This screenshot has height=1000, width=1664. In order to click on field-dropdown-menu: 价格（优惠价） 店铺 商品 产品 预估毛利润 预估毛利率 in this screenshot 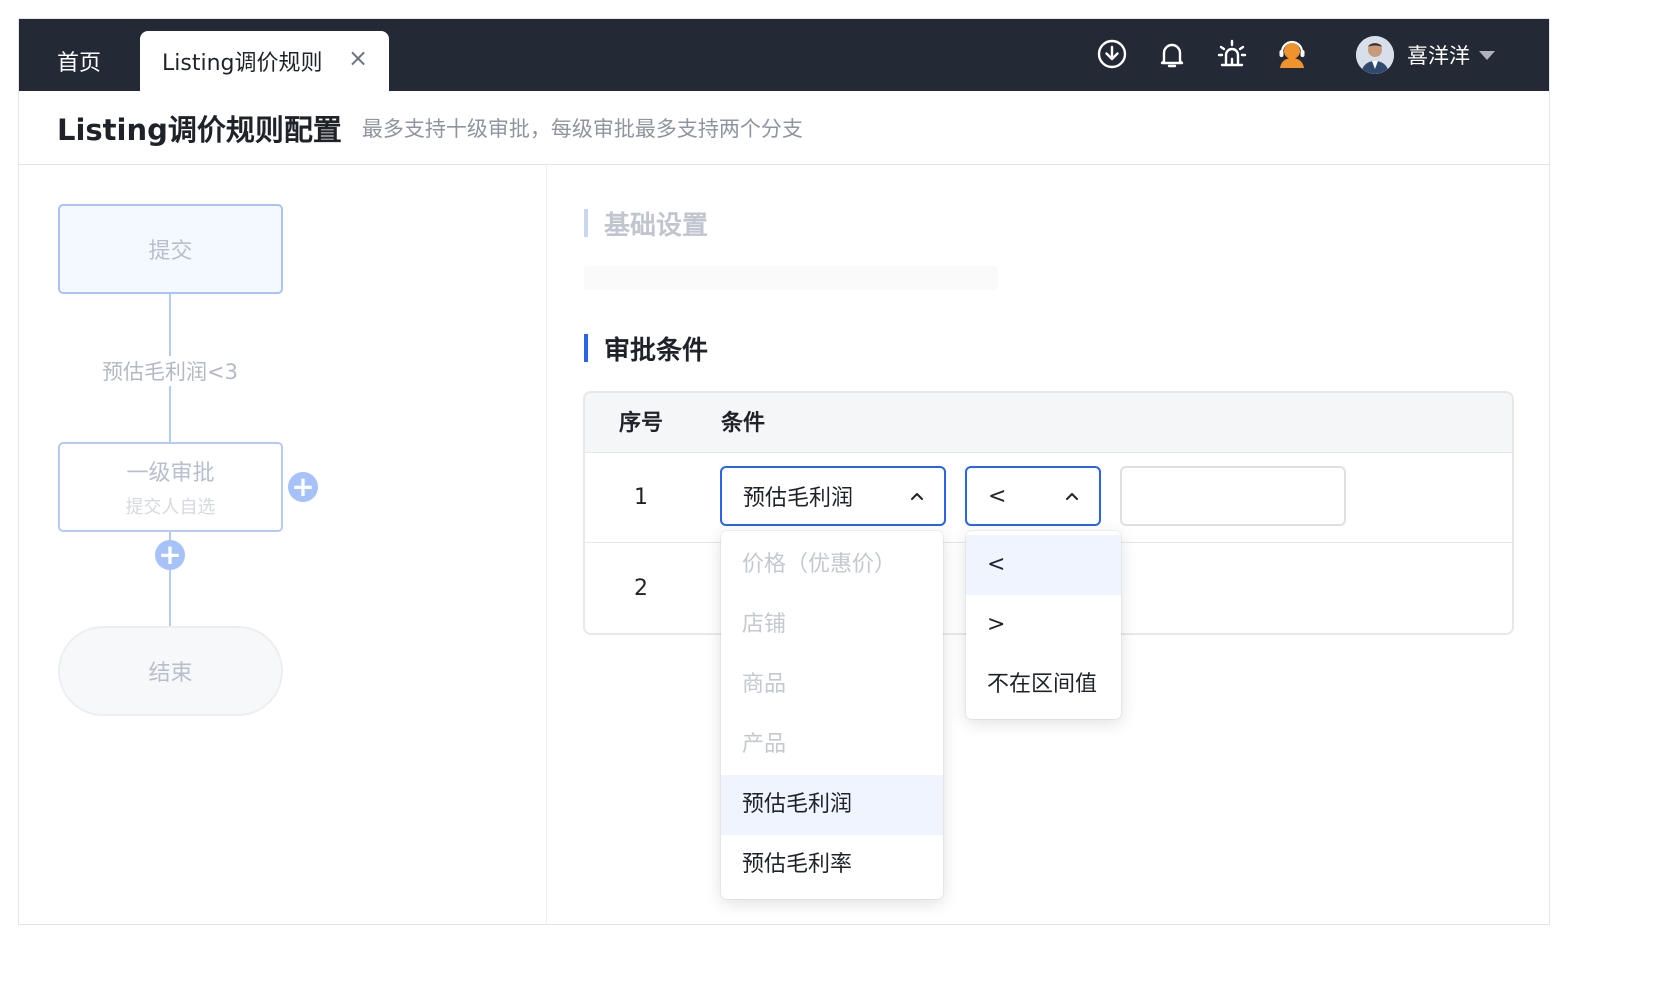, I will do `click(832, 715)`.